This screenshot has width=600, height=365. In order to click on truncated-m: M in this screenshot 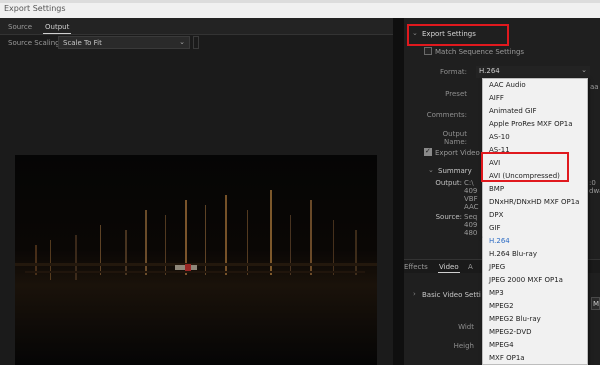, I will do `click(596, 304)`.